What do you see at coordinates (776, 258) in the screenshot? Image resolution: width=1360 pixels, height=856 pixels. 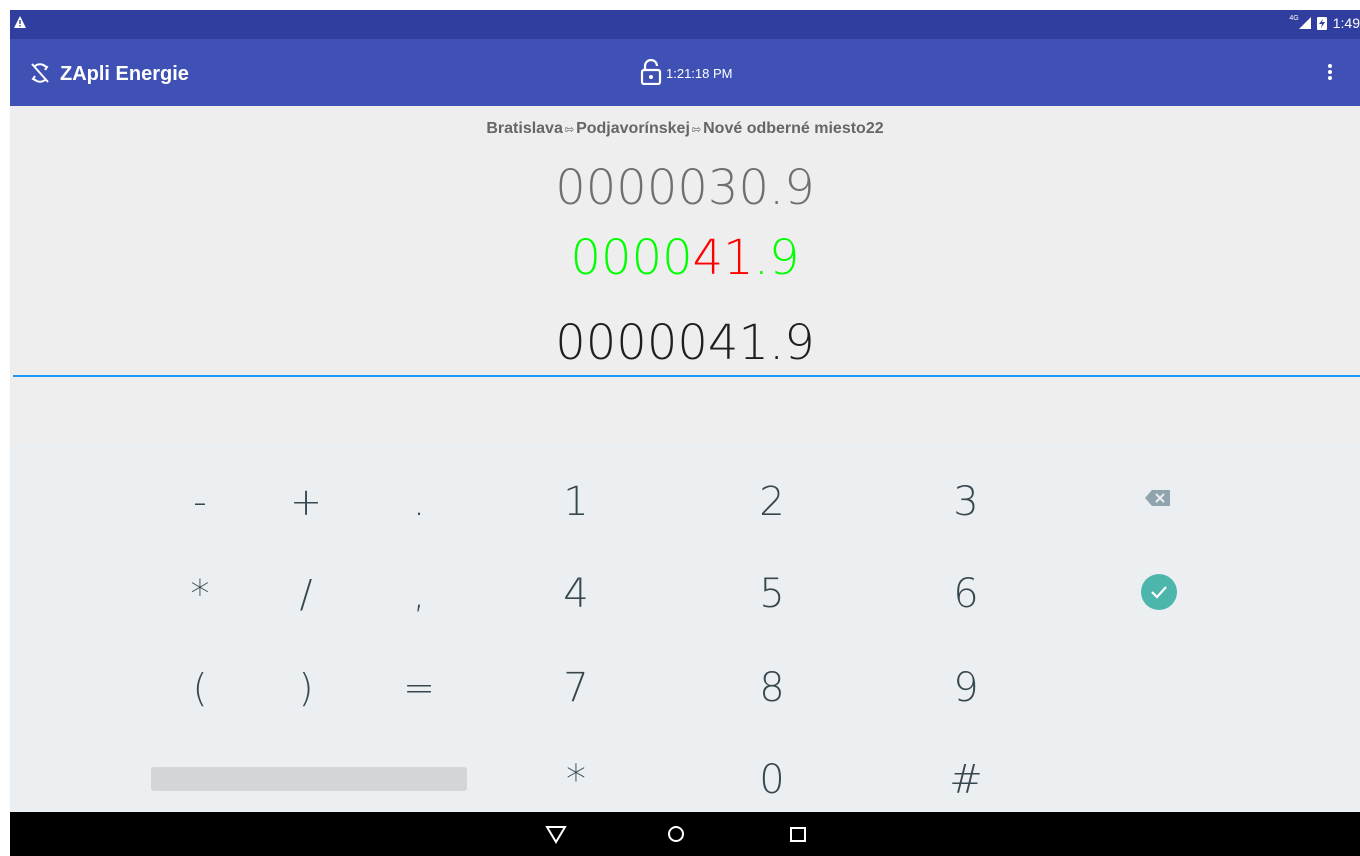 I see `current-reading-suffix: .9` at bounding box center [776, 258].